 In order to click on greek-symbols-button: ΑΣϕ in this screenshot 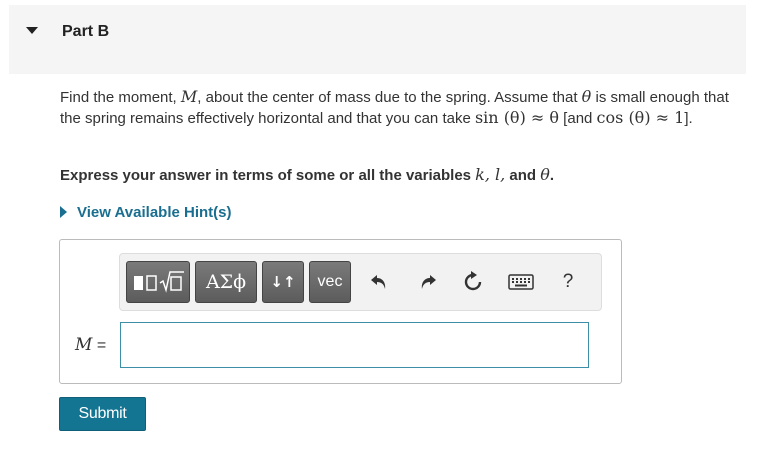, I will do `click(226, 282)`.